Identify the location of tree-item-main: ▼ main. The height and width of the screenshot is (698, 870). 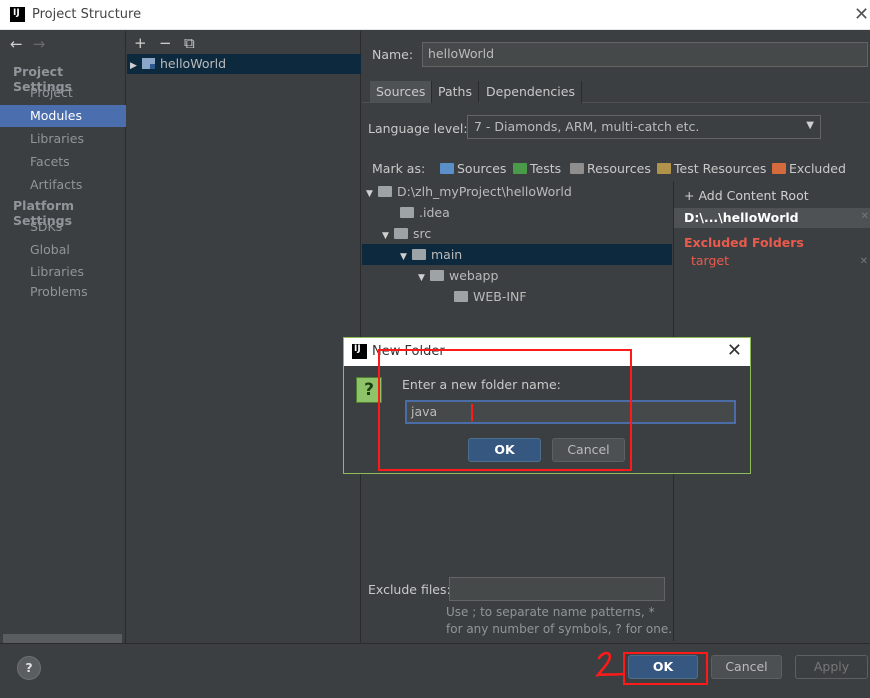
(517, 254).